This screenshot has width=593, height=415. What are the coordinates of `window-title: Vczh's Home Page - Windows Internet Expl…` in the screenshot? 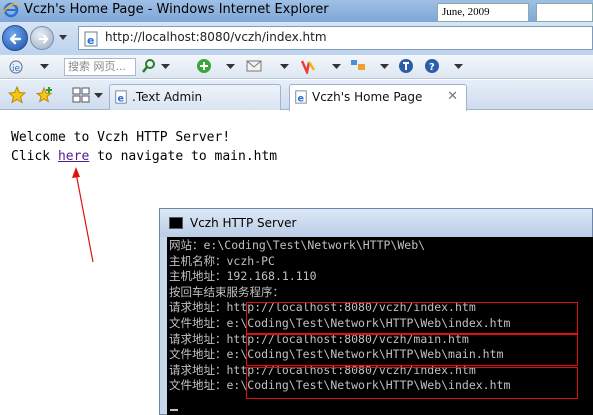 It's located at (176, 9).